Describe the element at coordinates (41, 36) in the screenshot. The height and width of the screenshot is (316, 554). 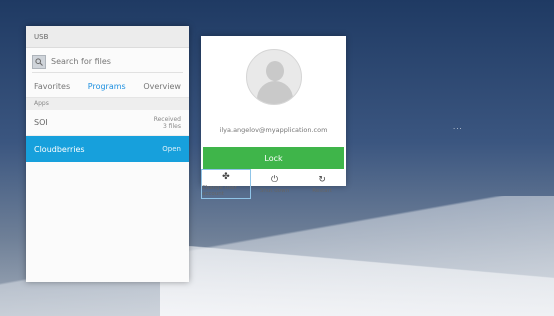
I see `start-menu-header-text: USB` at that location.